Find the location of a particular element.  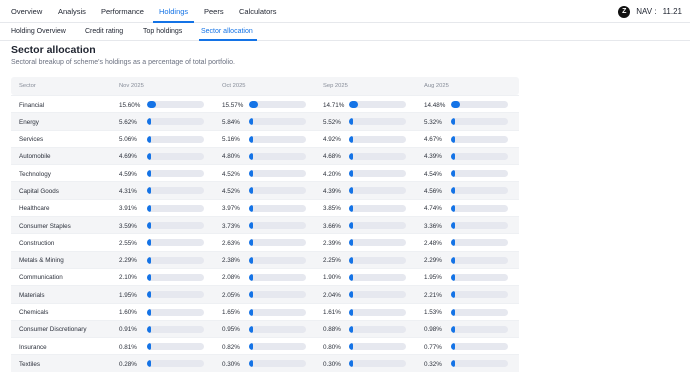

table-row: Technology 4.59% 4.52% 4.20% 4.54% is located at coordinates (265, 172).